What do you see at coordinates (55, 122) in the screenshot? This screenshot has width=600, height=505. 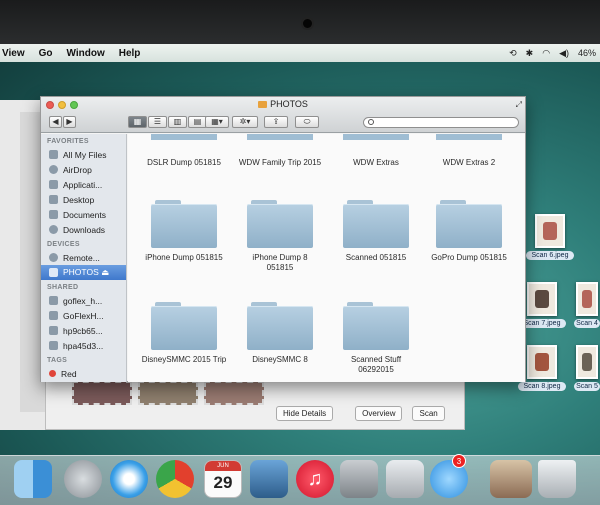 I see `back-button: ◀` at bounding box center [55, 122].